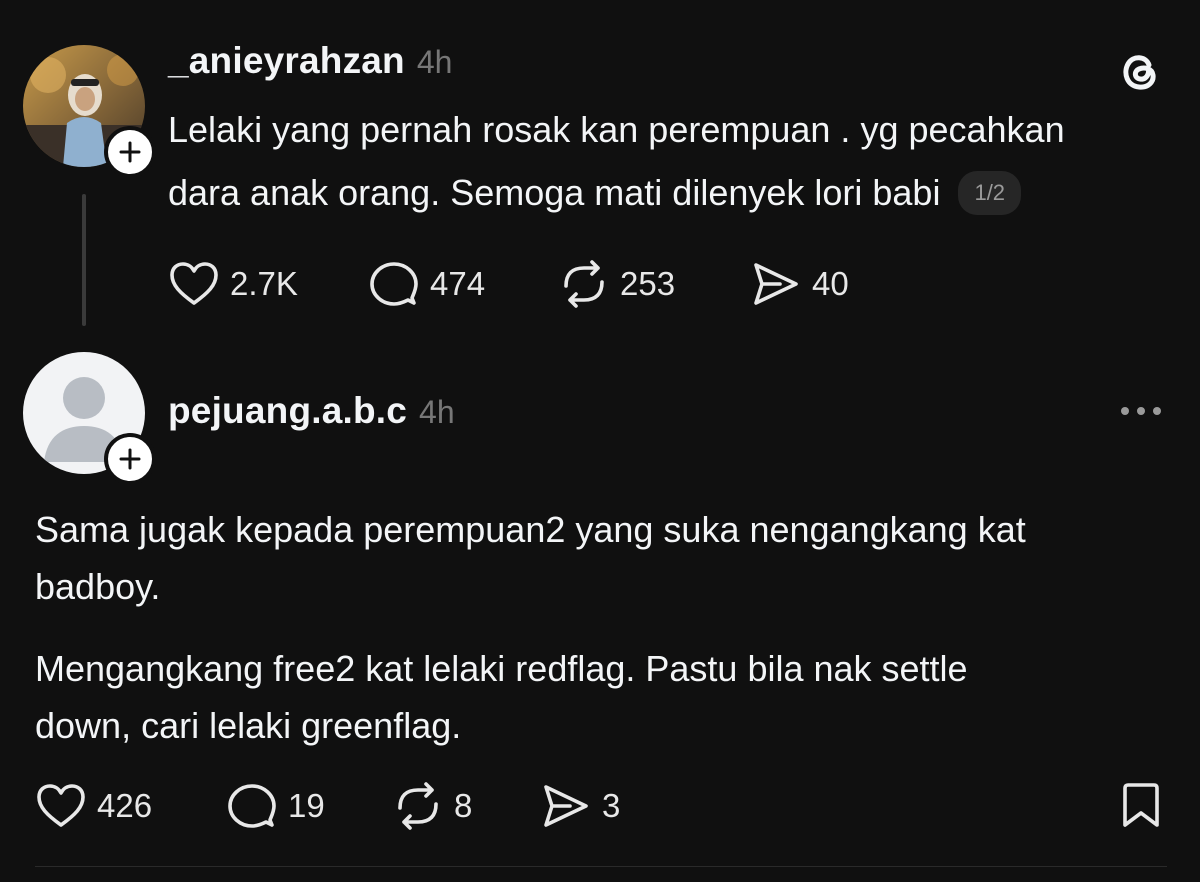  I want to click on post-divider, so click(601, 866).